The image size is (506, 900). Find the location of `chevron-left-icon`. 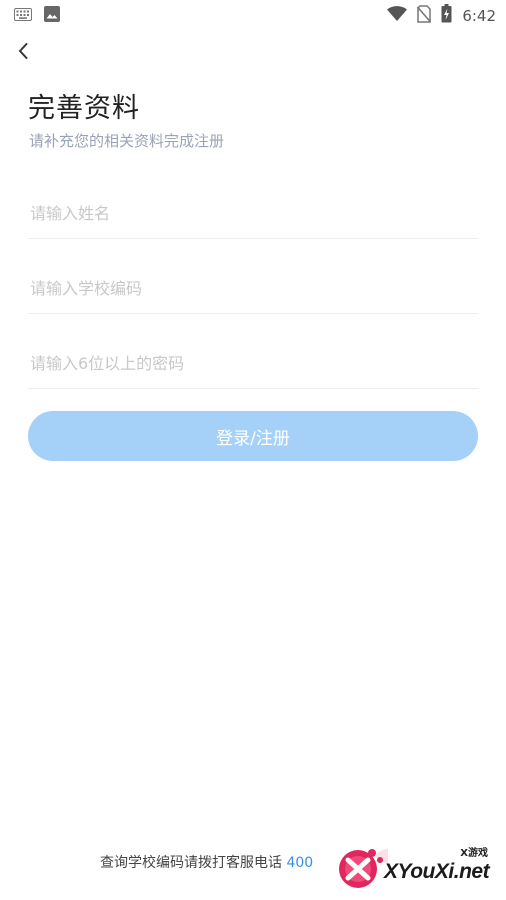

chevron-left-icon is located at coordinates (23, 53).